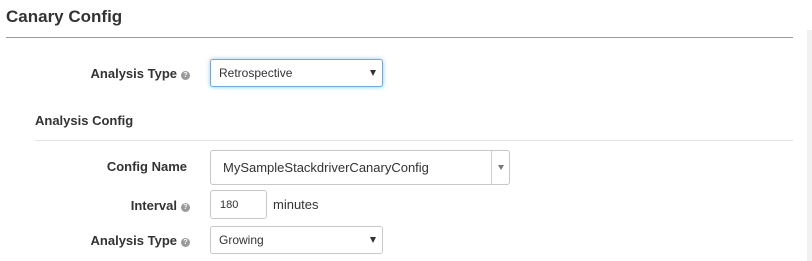 The height and width of the screenshot is (261, 812). I want to click on config-name-select: MySampleStackdriverCanaryConfig, so click(360, 167).